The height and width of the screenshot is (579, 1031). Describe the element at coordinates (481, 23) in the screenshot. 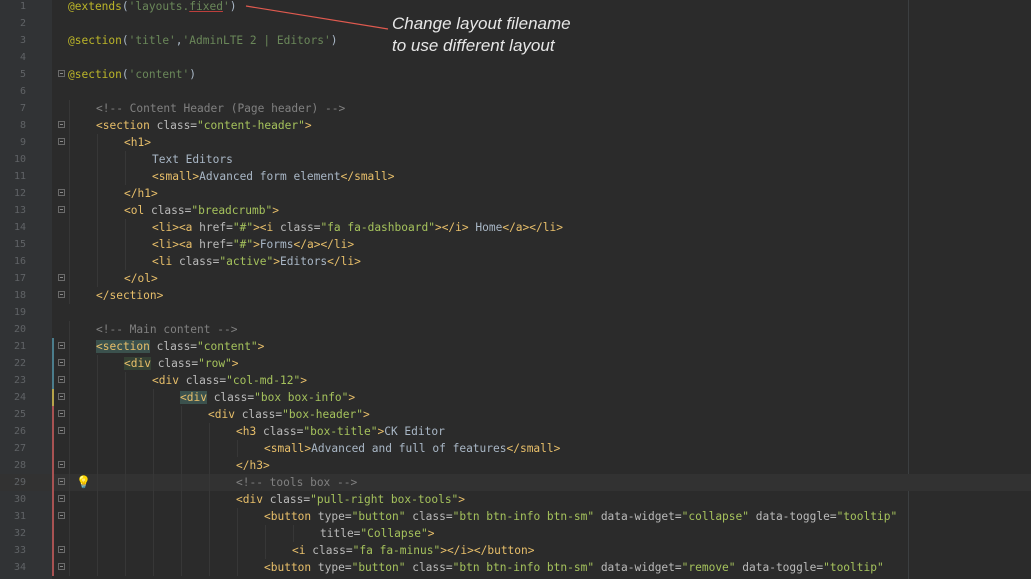

I see `annotation-line-1: Change layout filename` at that location.